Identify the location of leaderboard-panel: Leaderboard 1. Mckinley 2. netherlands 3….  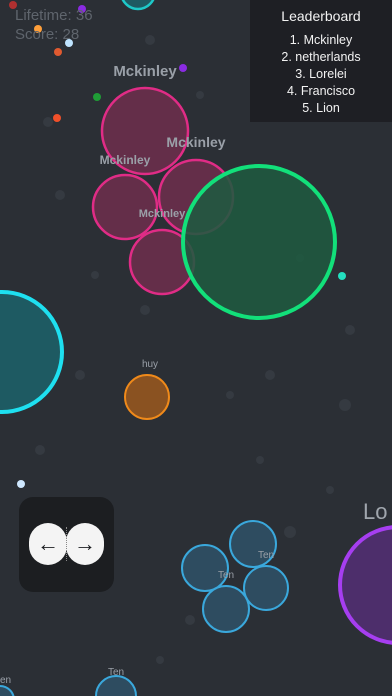
(321, 61).